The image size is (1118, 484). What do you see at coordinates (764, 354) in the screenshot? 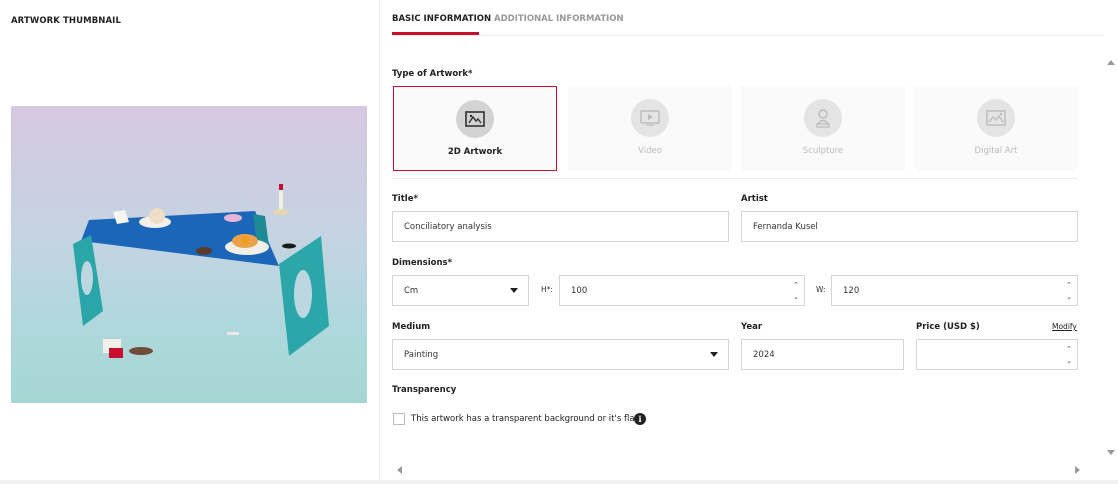
I see `year-value: 2024` at bounding box center [764, 354].